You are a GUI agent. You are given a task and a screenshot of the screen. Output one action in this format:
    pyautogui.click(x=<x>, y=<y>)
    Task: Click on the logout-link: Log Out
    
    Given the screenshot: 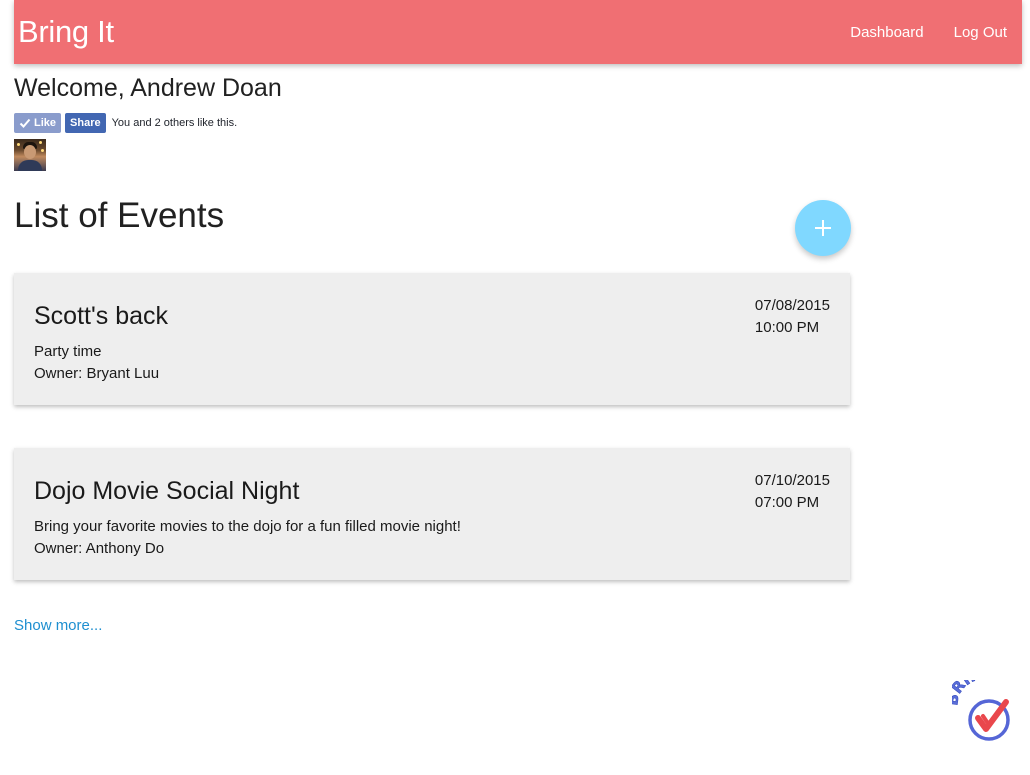 What is the action you would take?
    pyautogui.click(x=980, y=32)
    